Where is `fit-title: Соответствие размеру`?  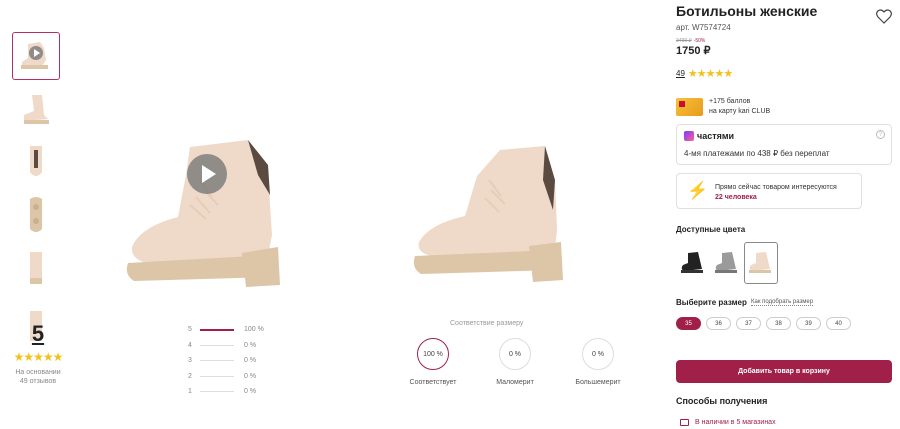 fit-title: Соответствие размеру is located at coordinates (487, 323).